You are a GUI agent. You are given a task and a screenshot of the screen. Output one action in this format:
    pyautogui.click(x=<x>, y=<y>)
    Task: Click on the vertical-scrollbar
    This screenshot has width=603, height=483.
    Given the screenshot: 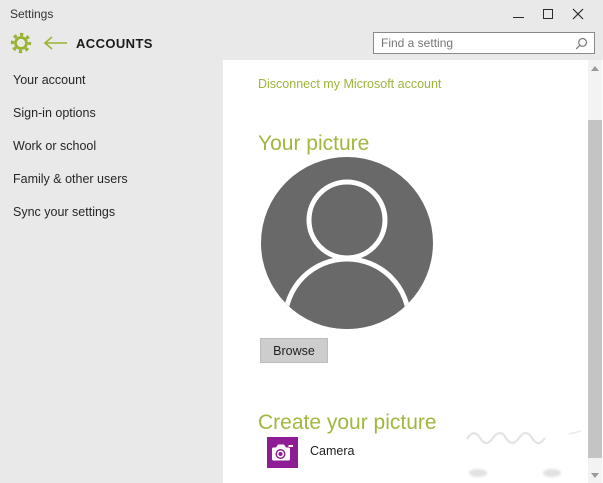 What is the action you would take?
    pyautogui.click(x=595, y=271)
    